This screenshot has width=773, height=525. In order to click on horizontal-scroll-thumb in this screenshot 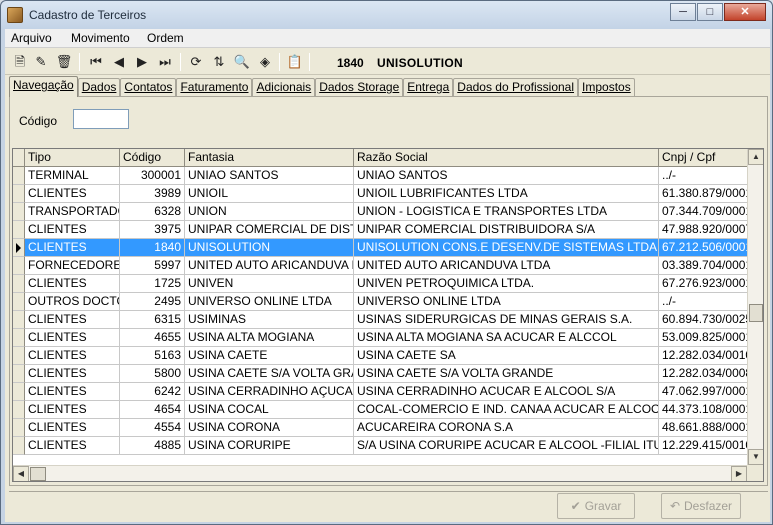, I will do `click(38, 474)`.